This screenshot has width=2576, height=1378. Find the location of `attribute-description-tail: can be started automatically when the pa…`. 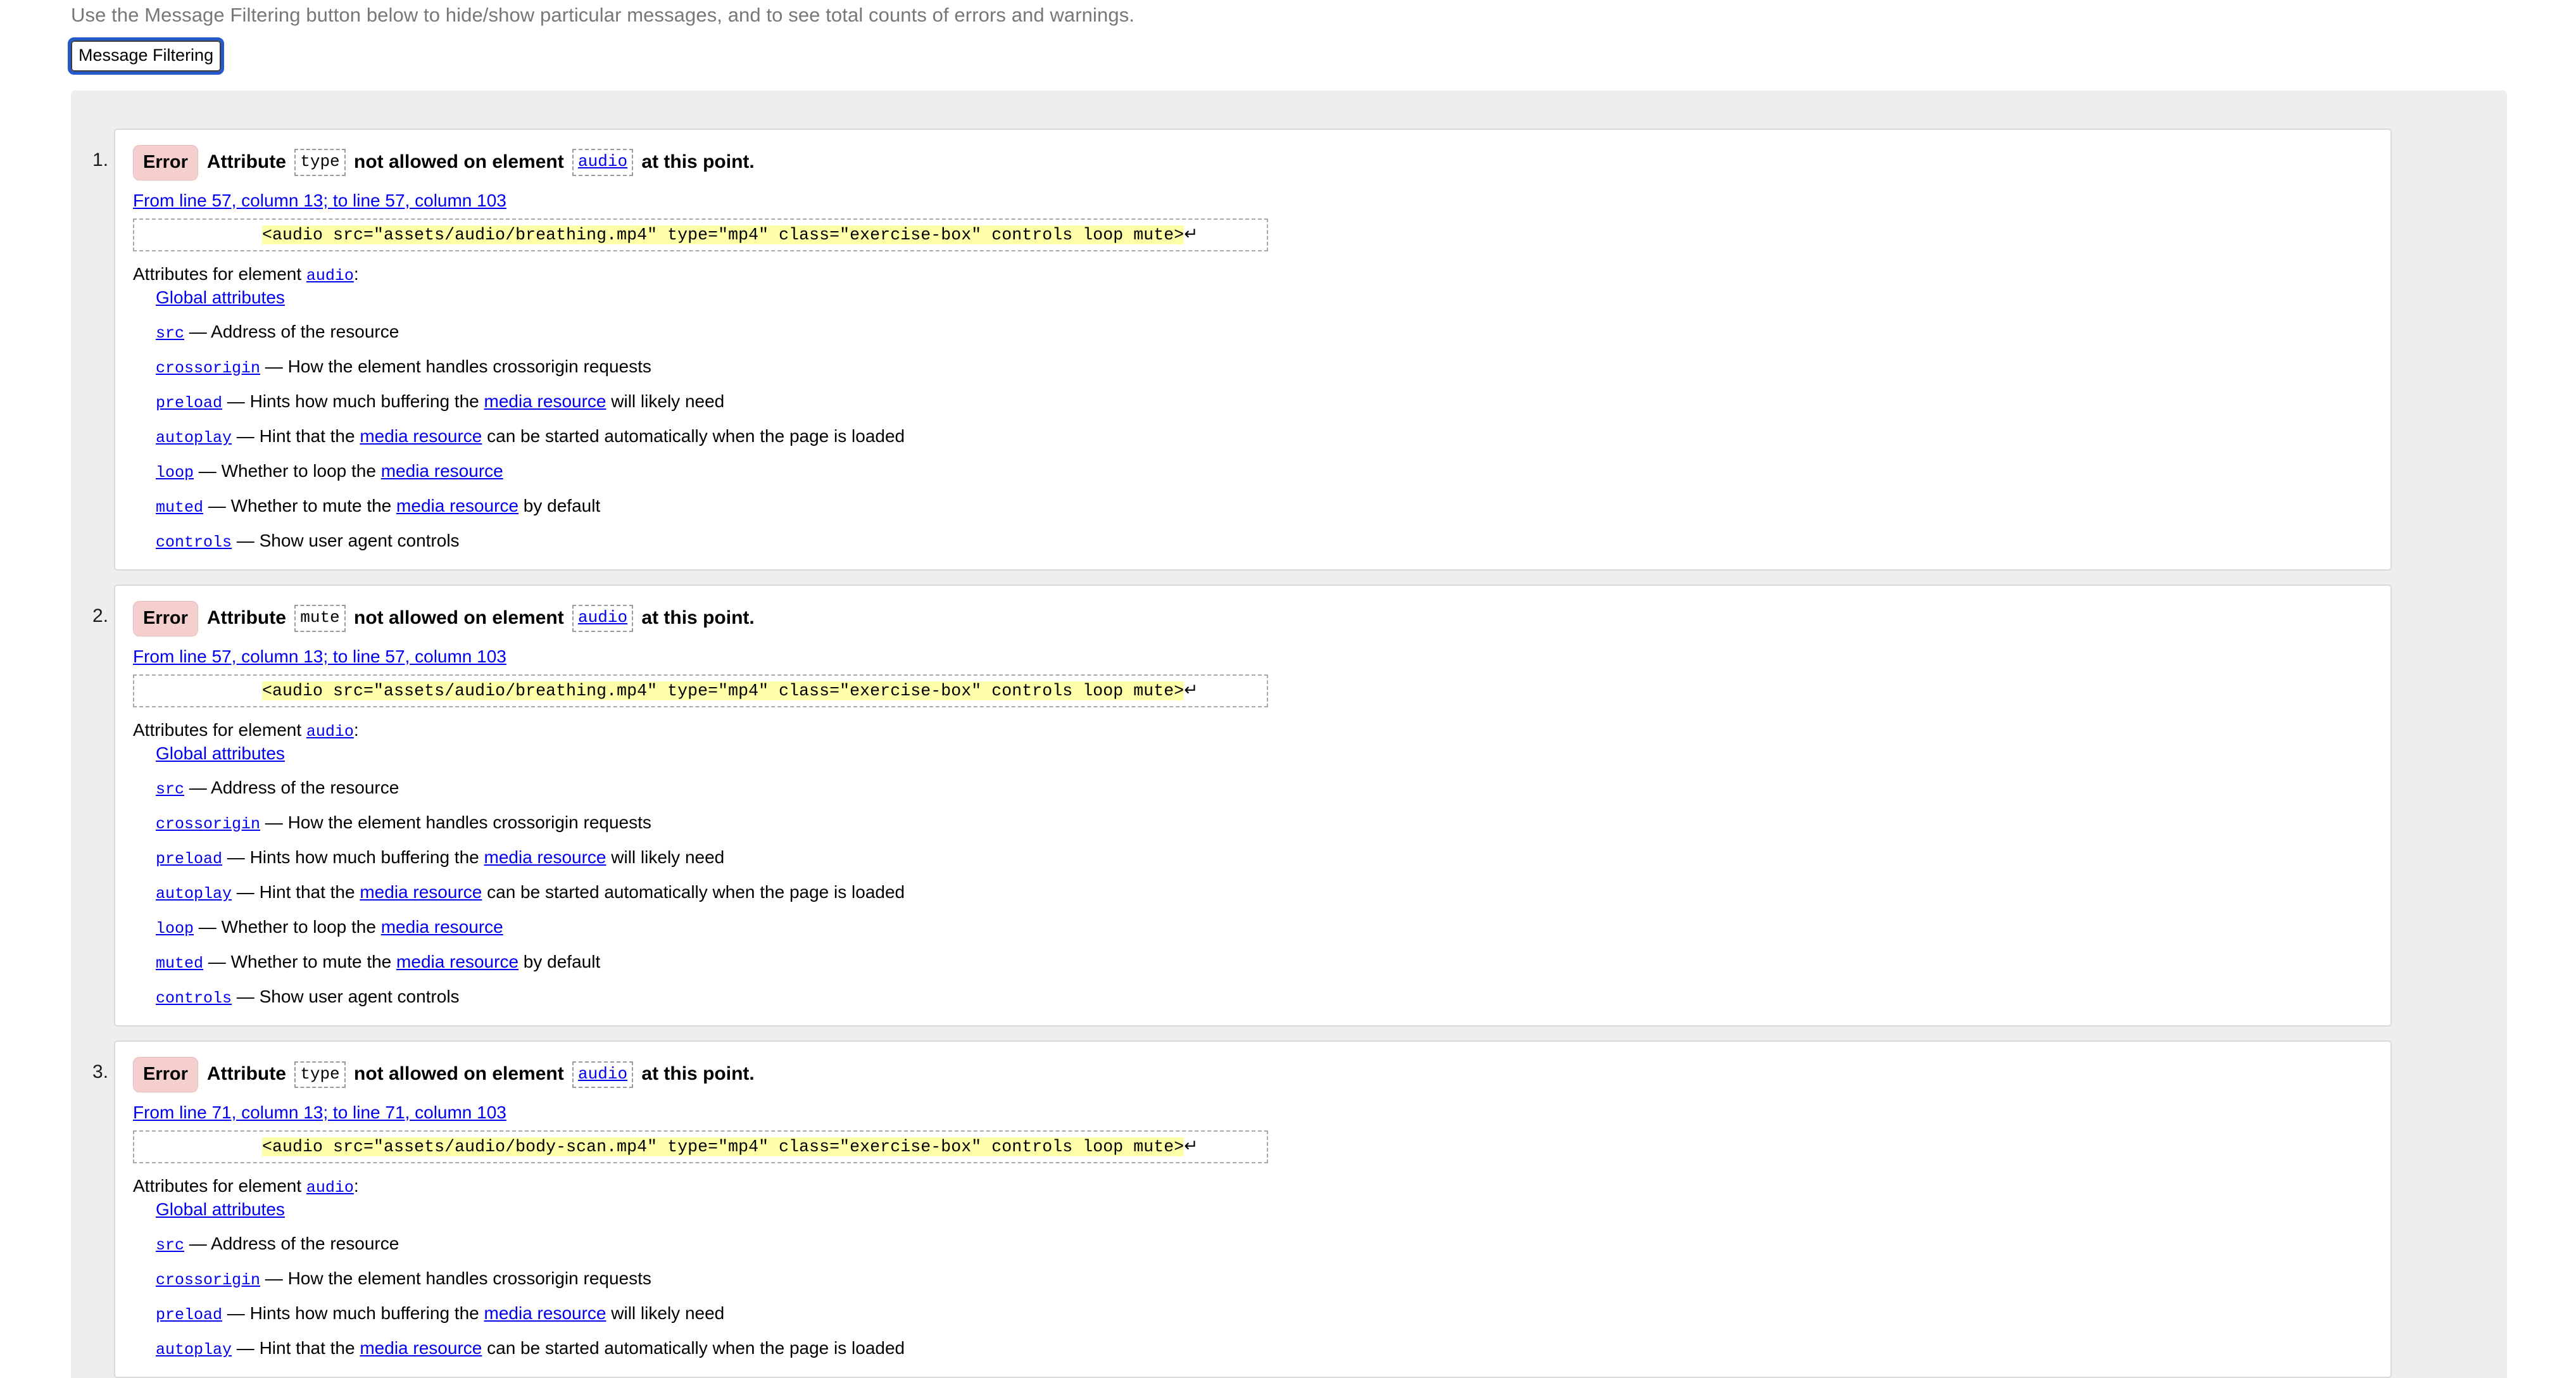

attribute-description-tail: can be started automatically when the pa… is located at coordinates (693, 1347).